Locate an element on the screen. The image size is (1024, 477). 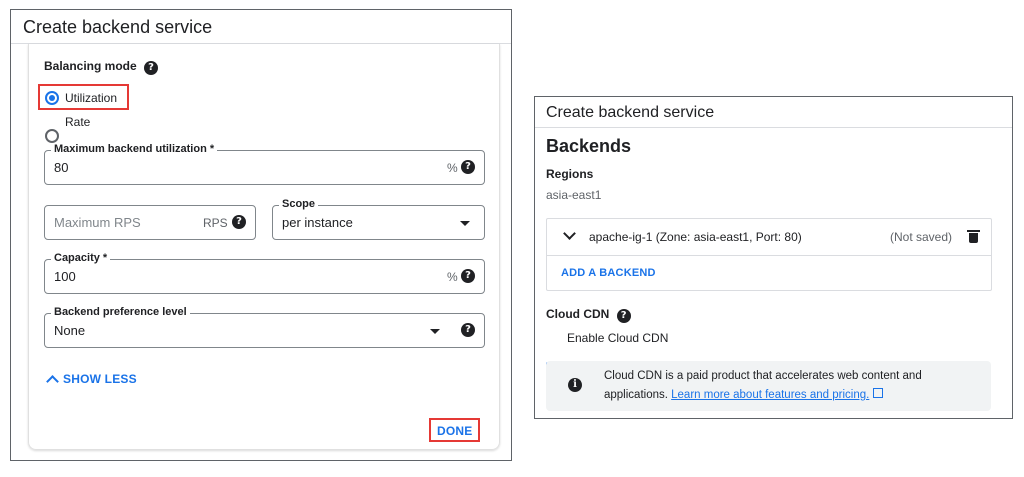
max-rps-field: Maximum RPS RPS ? is located at coordinates (150, 222).